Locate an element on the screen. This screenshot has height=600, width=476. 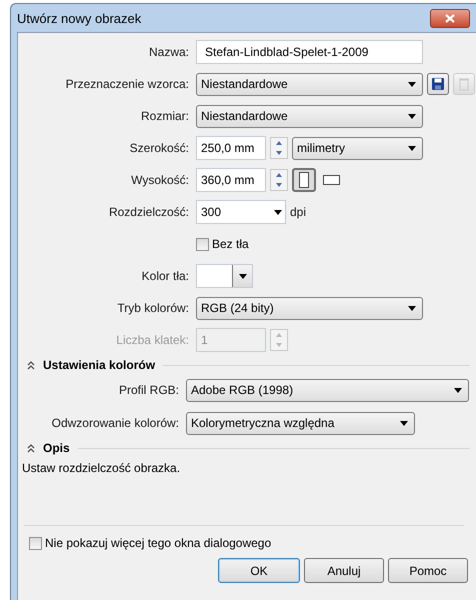
dialog-button: OK is located at coordinates (259, 570).